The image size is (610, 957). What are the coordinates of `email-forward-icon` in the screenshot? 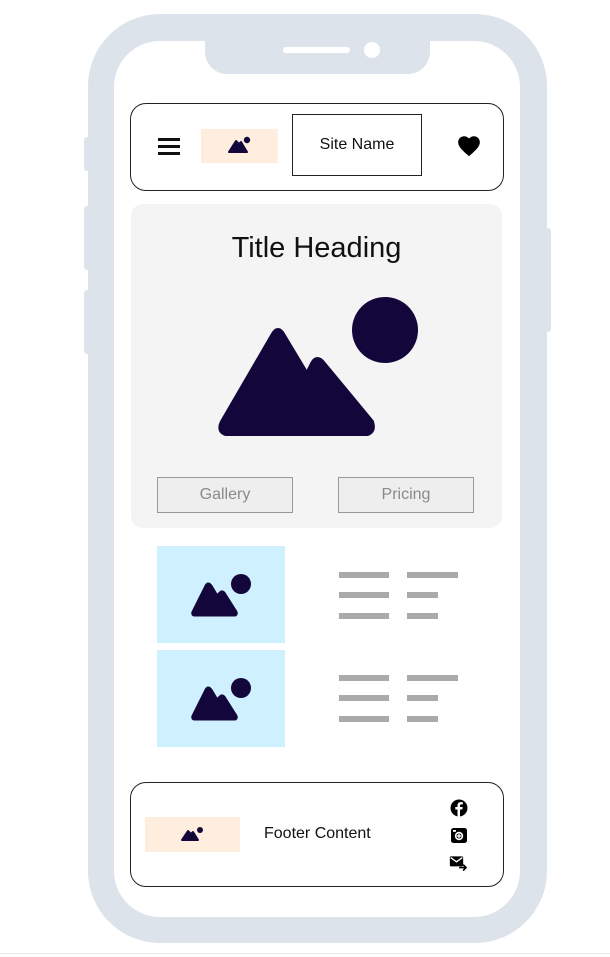 It's located at (459, 863).